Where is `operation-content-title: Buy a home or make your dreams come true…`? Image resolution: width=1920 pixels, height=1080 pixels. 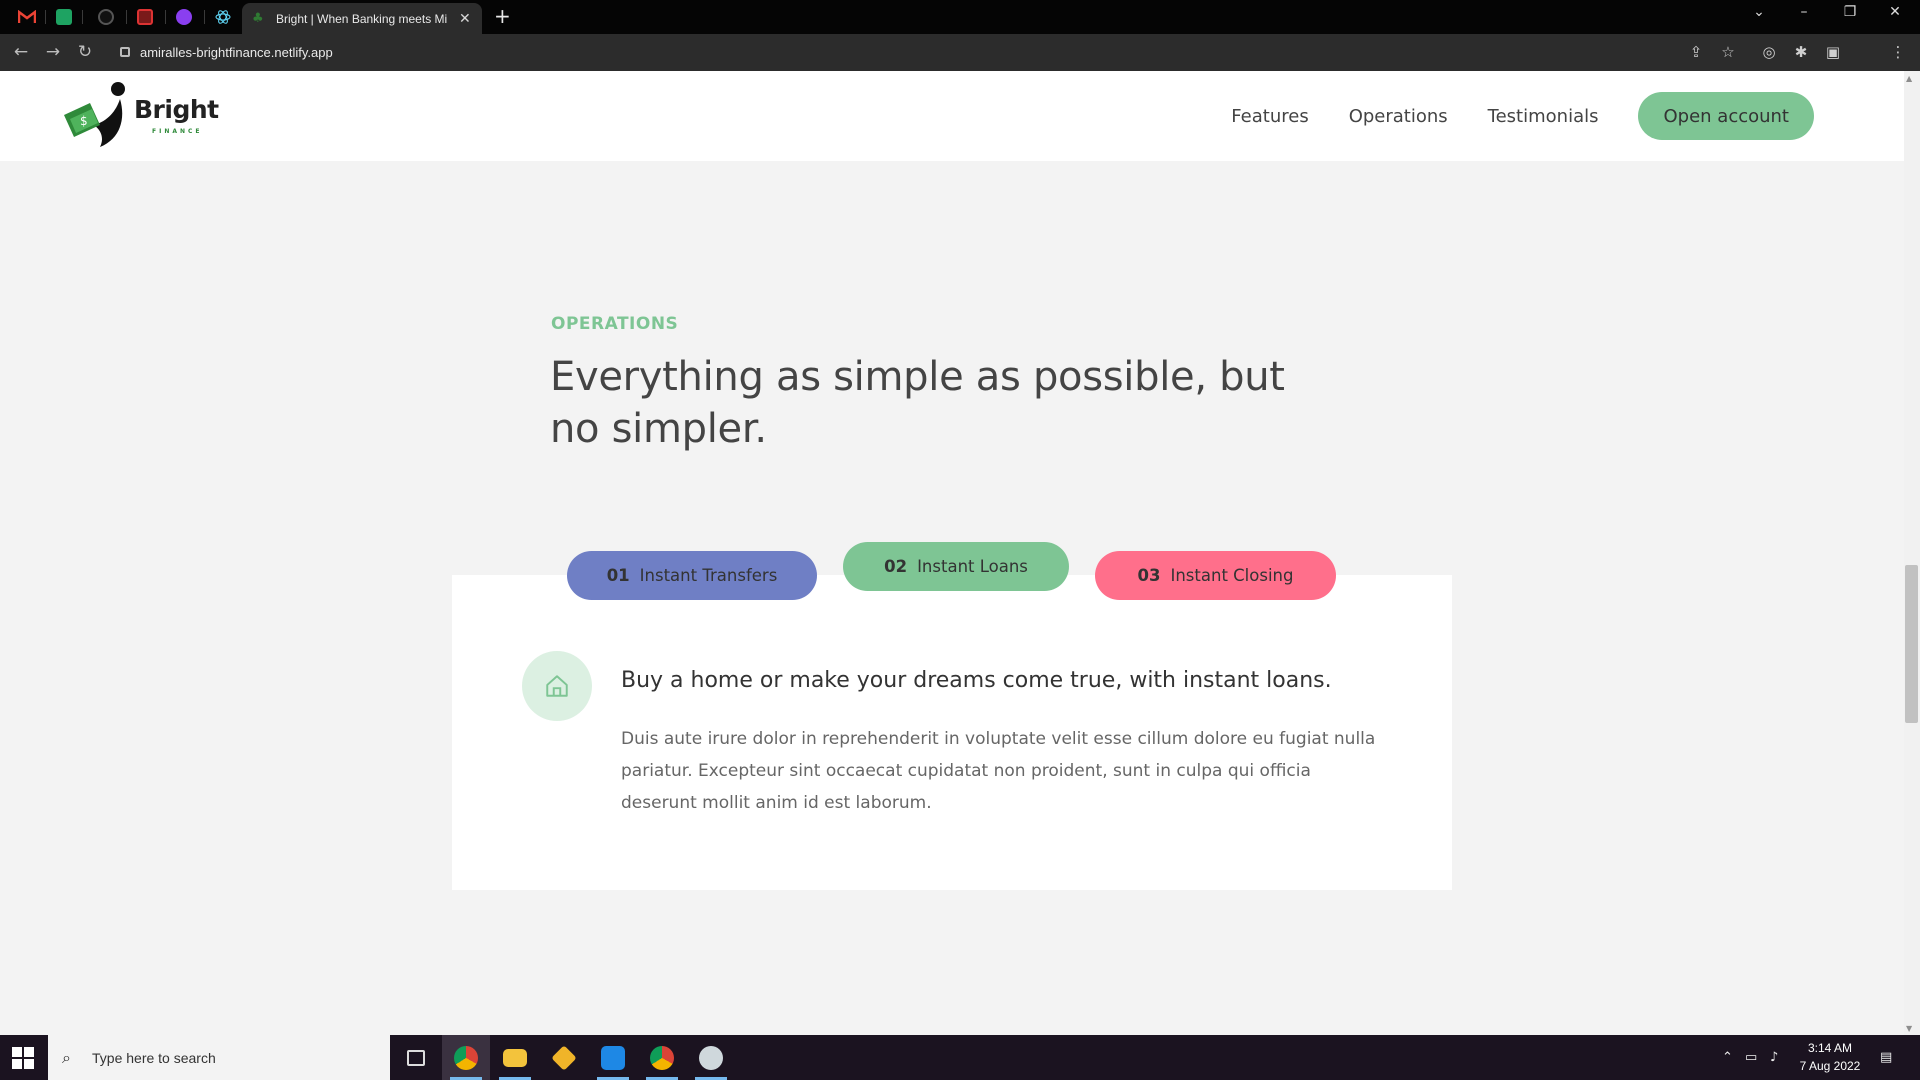 operation-content-title: Buy a home or make your dreams come true… is located at coordinates (976, 680).